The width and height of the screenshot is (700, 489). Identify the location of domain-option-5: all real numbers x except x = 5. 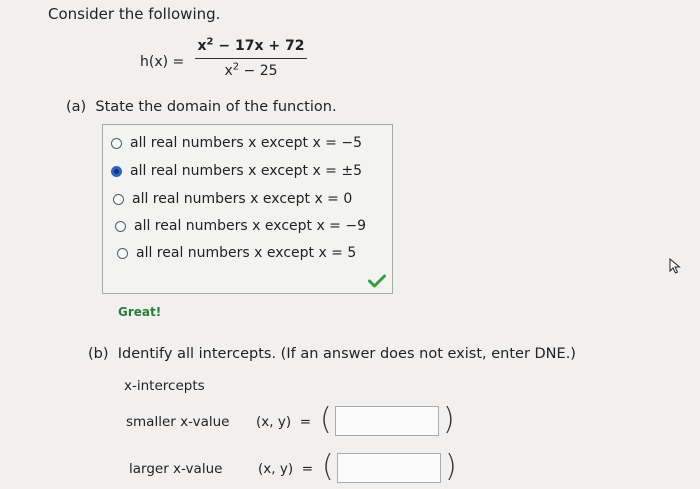
(236, 253).